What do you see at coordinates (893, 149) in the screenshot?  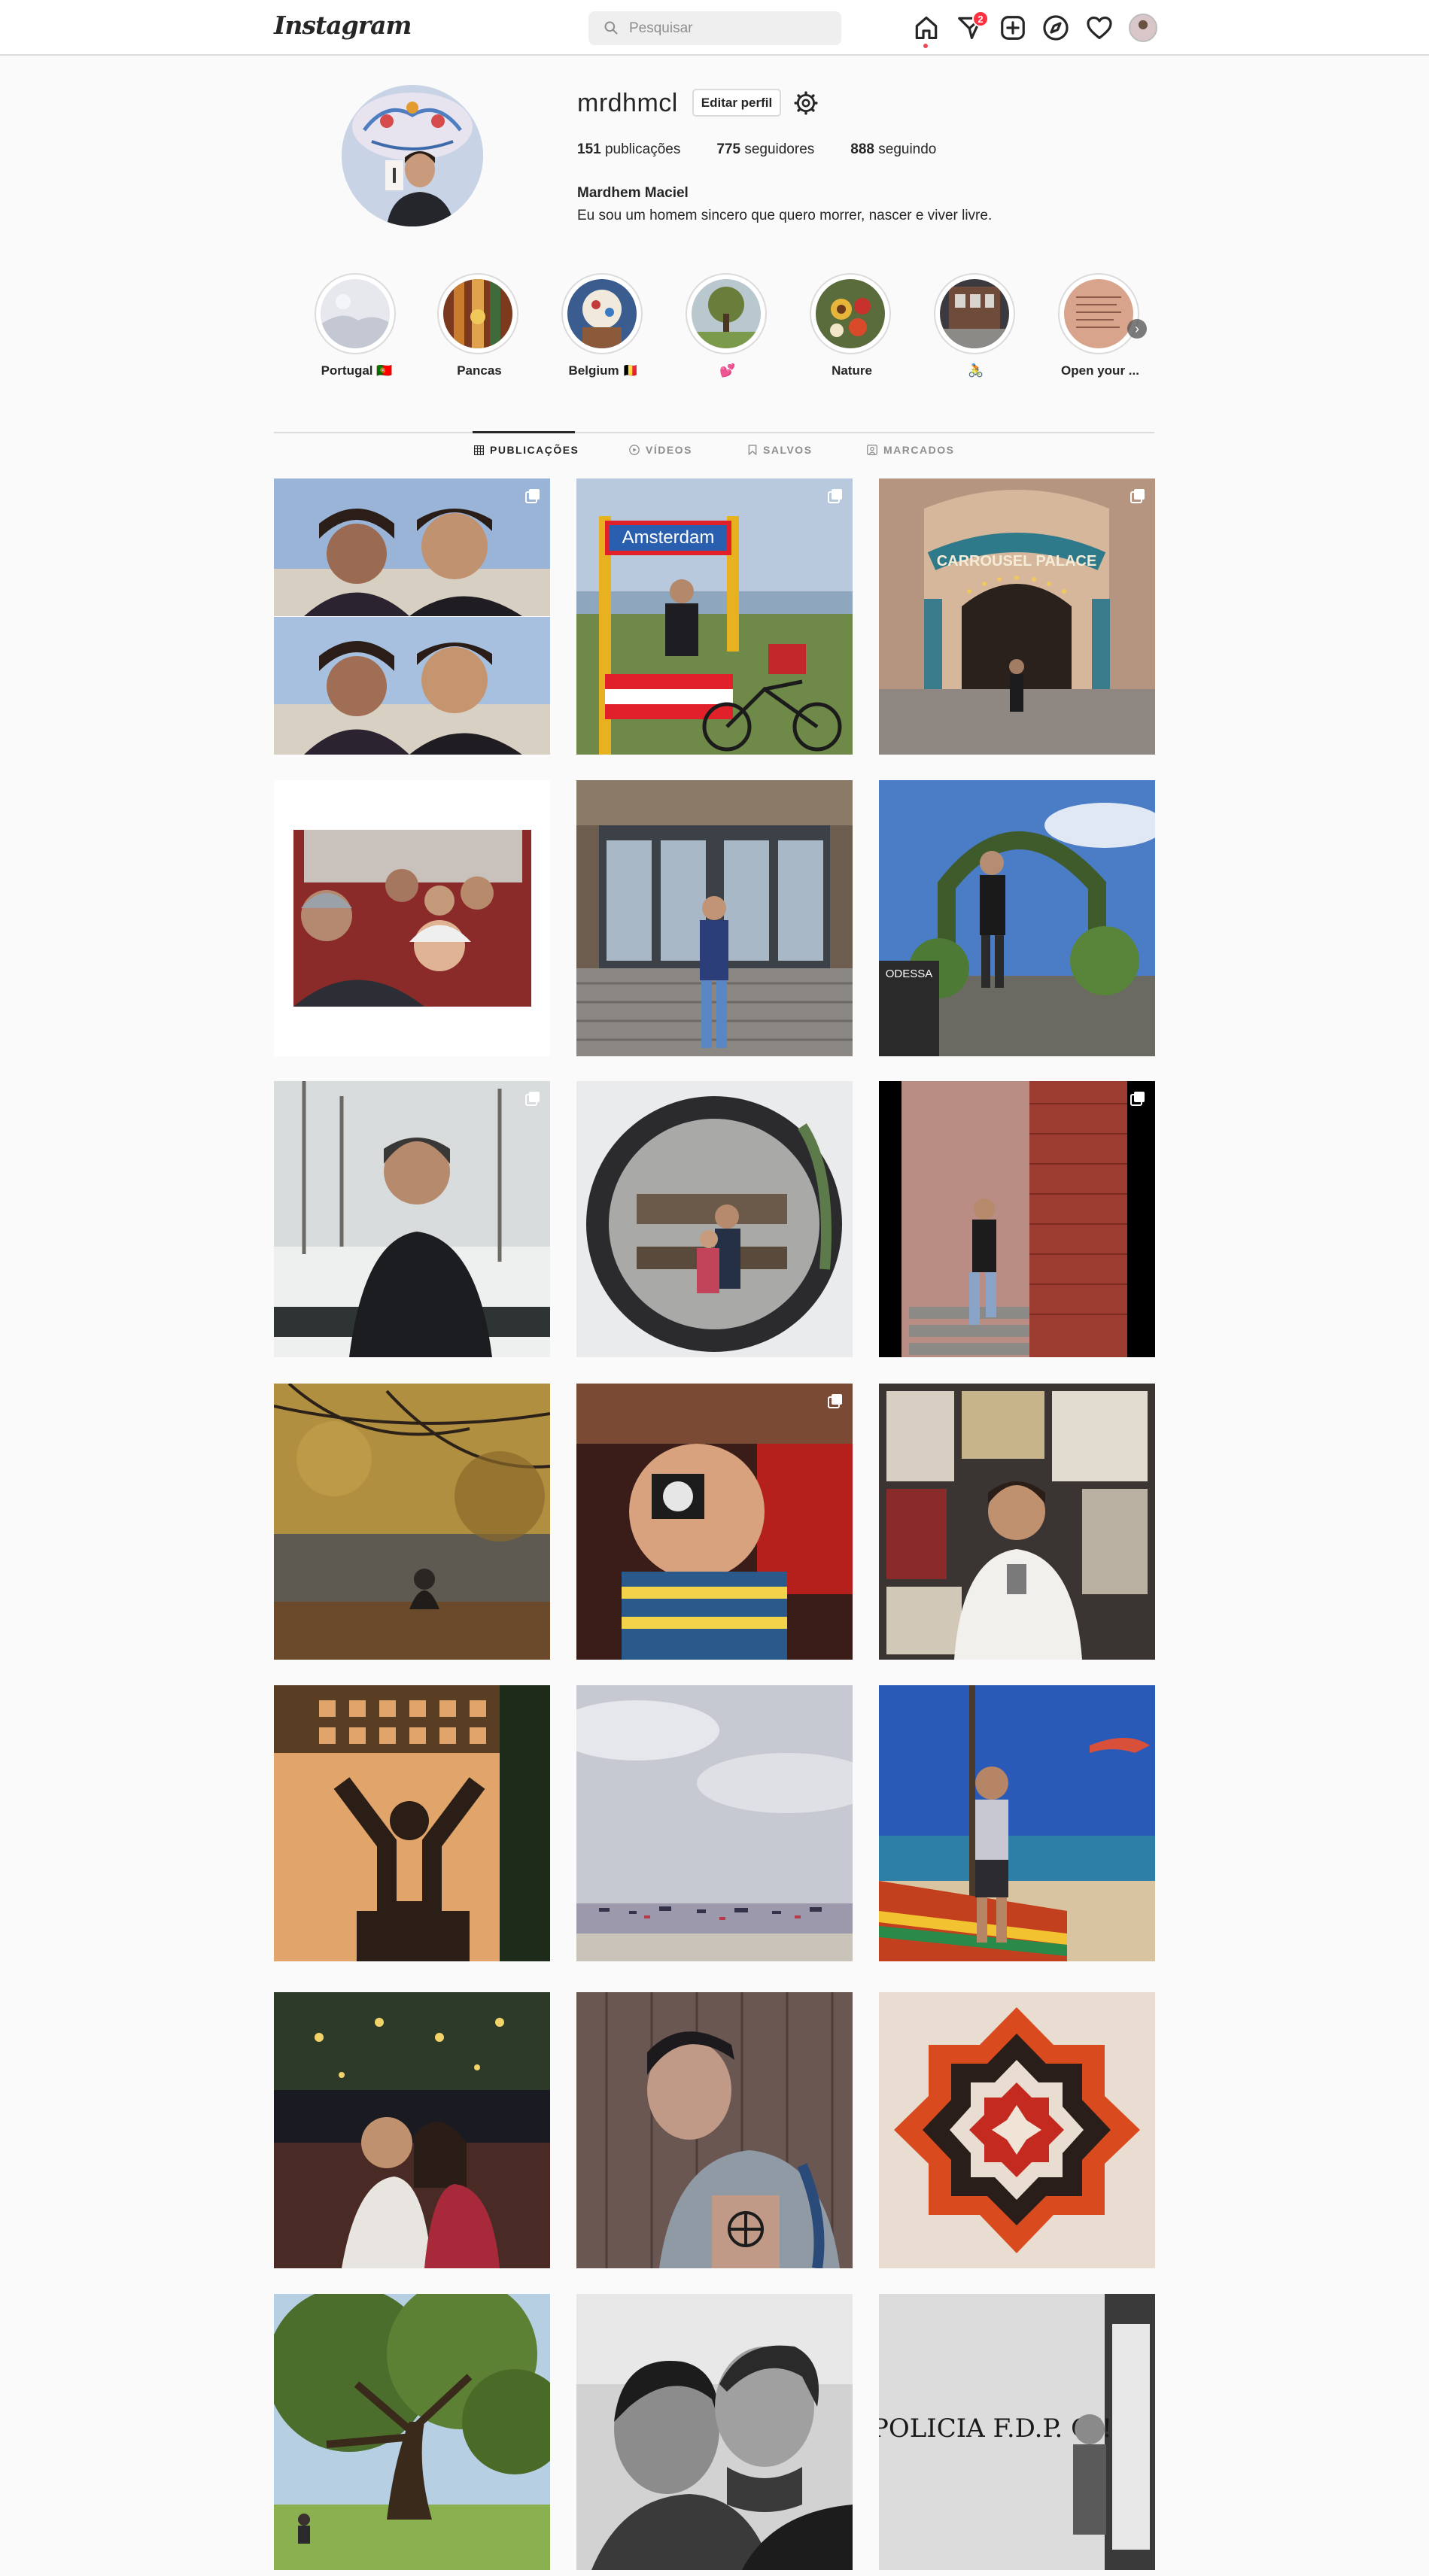 I see `following-link: 888 seguindo` at bounding box center [893, 149].